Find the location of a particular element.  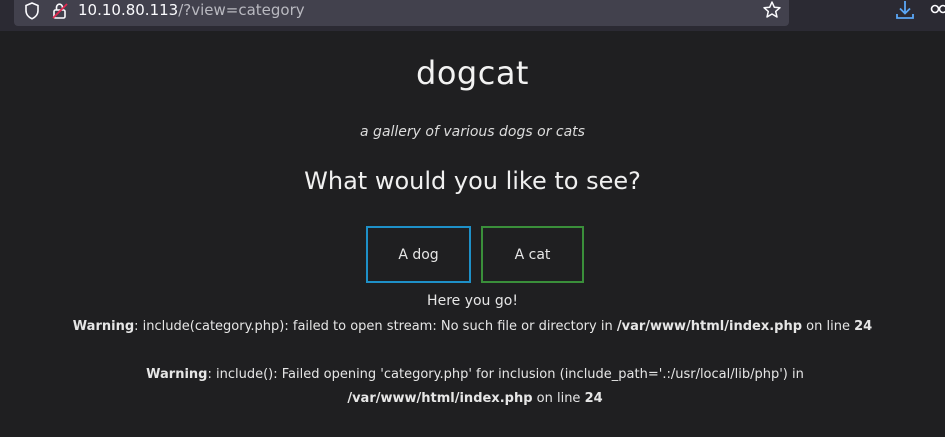

downloads-icon is located at coordinates (905, 11).